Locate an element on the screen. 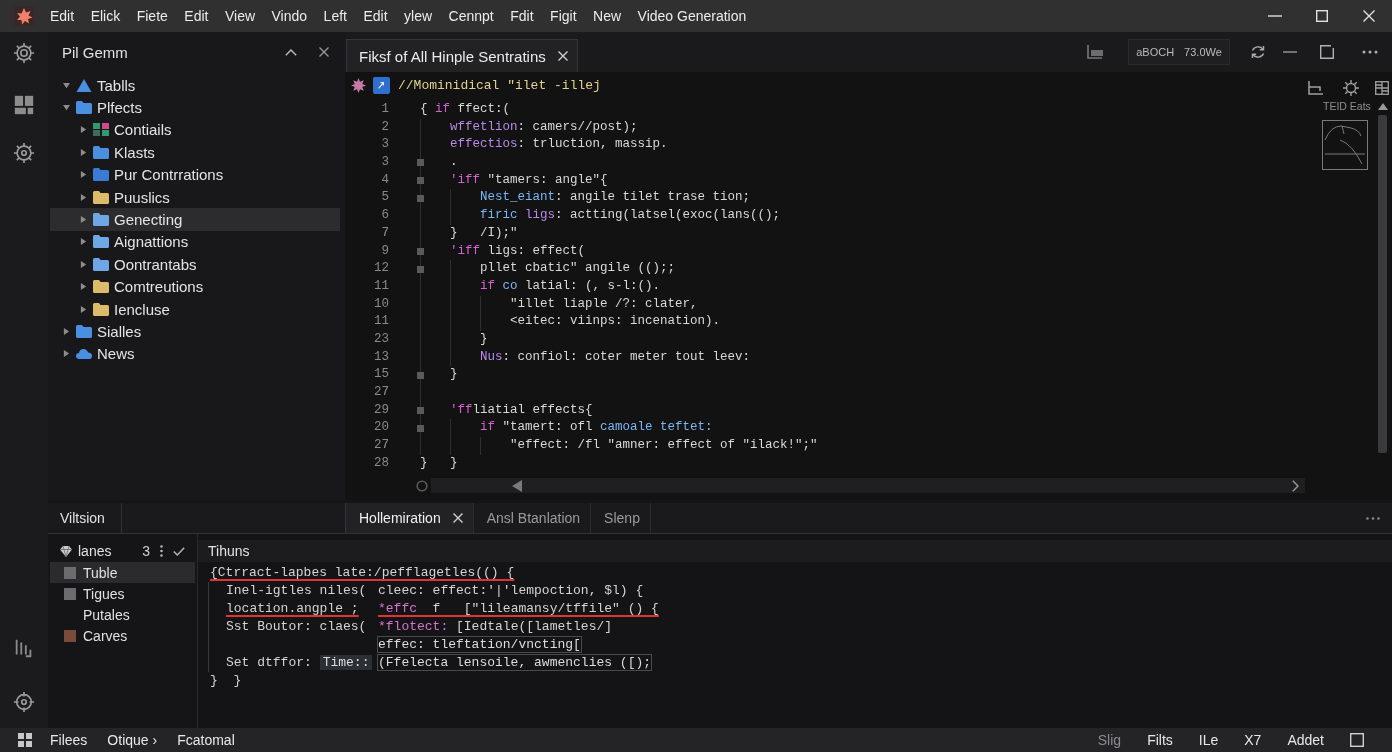 This screenshot has width=1392, height=752. code-line: "illet liaple /?: clater, is located at coordinates (604, 304).